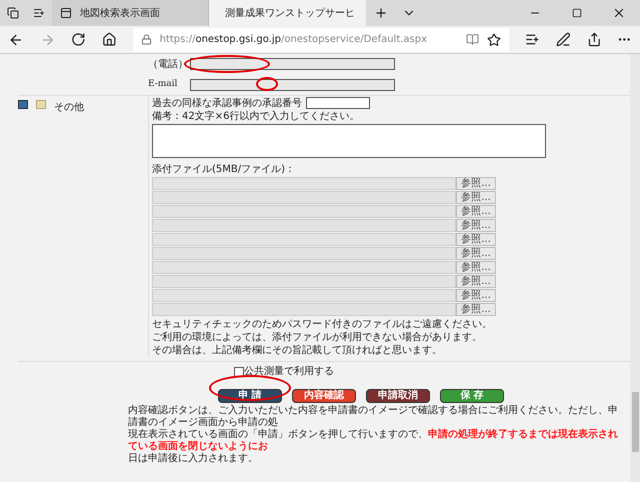 The height and width of the screenshot is (482, 640). Describe the element at coordinates (635, 268) in the screenshot. I see `vertical-scrollbar` at that location.